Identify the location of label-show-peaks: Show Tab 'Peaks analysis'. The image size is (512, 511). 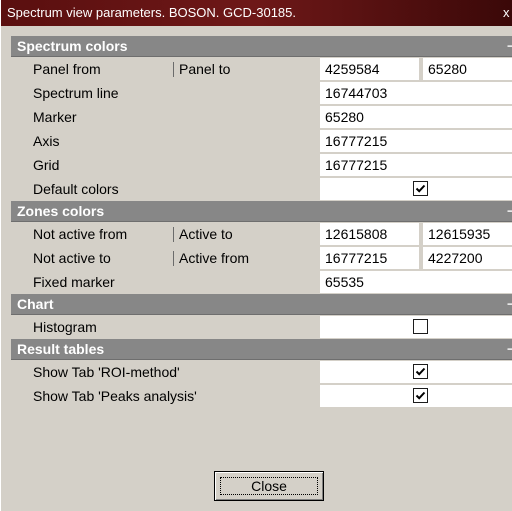
(115, 396).